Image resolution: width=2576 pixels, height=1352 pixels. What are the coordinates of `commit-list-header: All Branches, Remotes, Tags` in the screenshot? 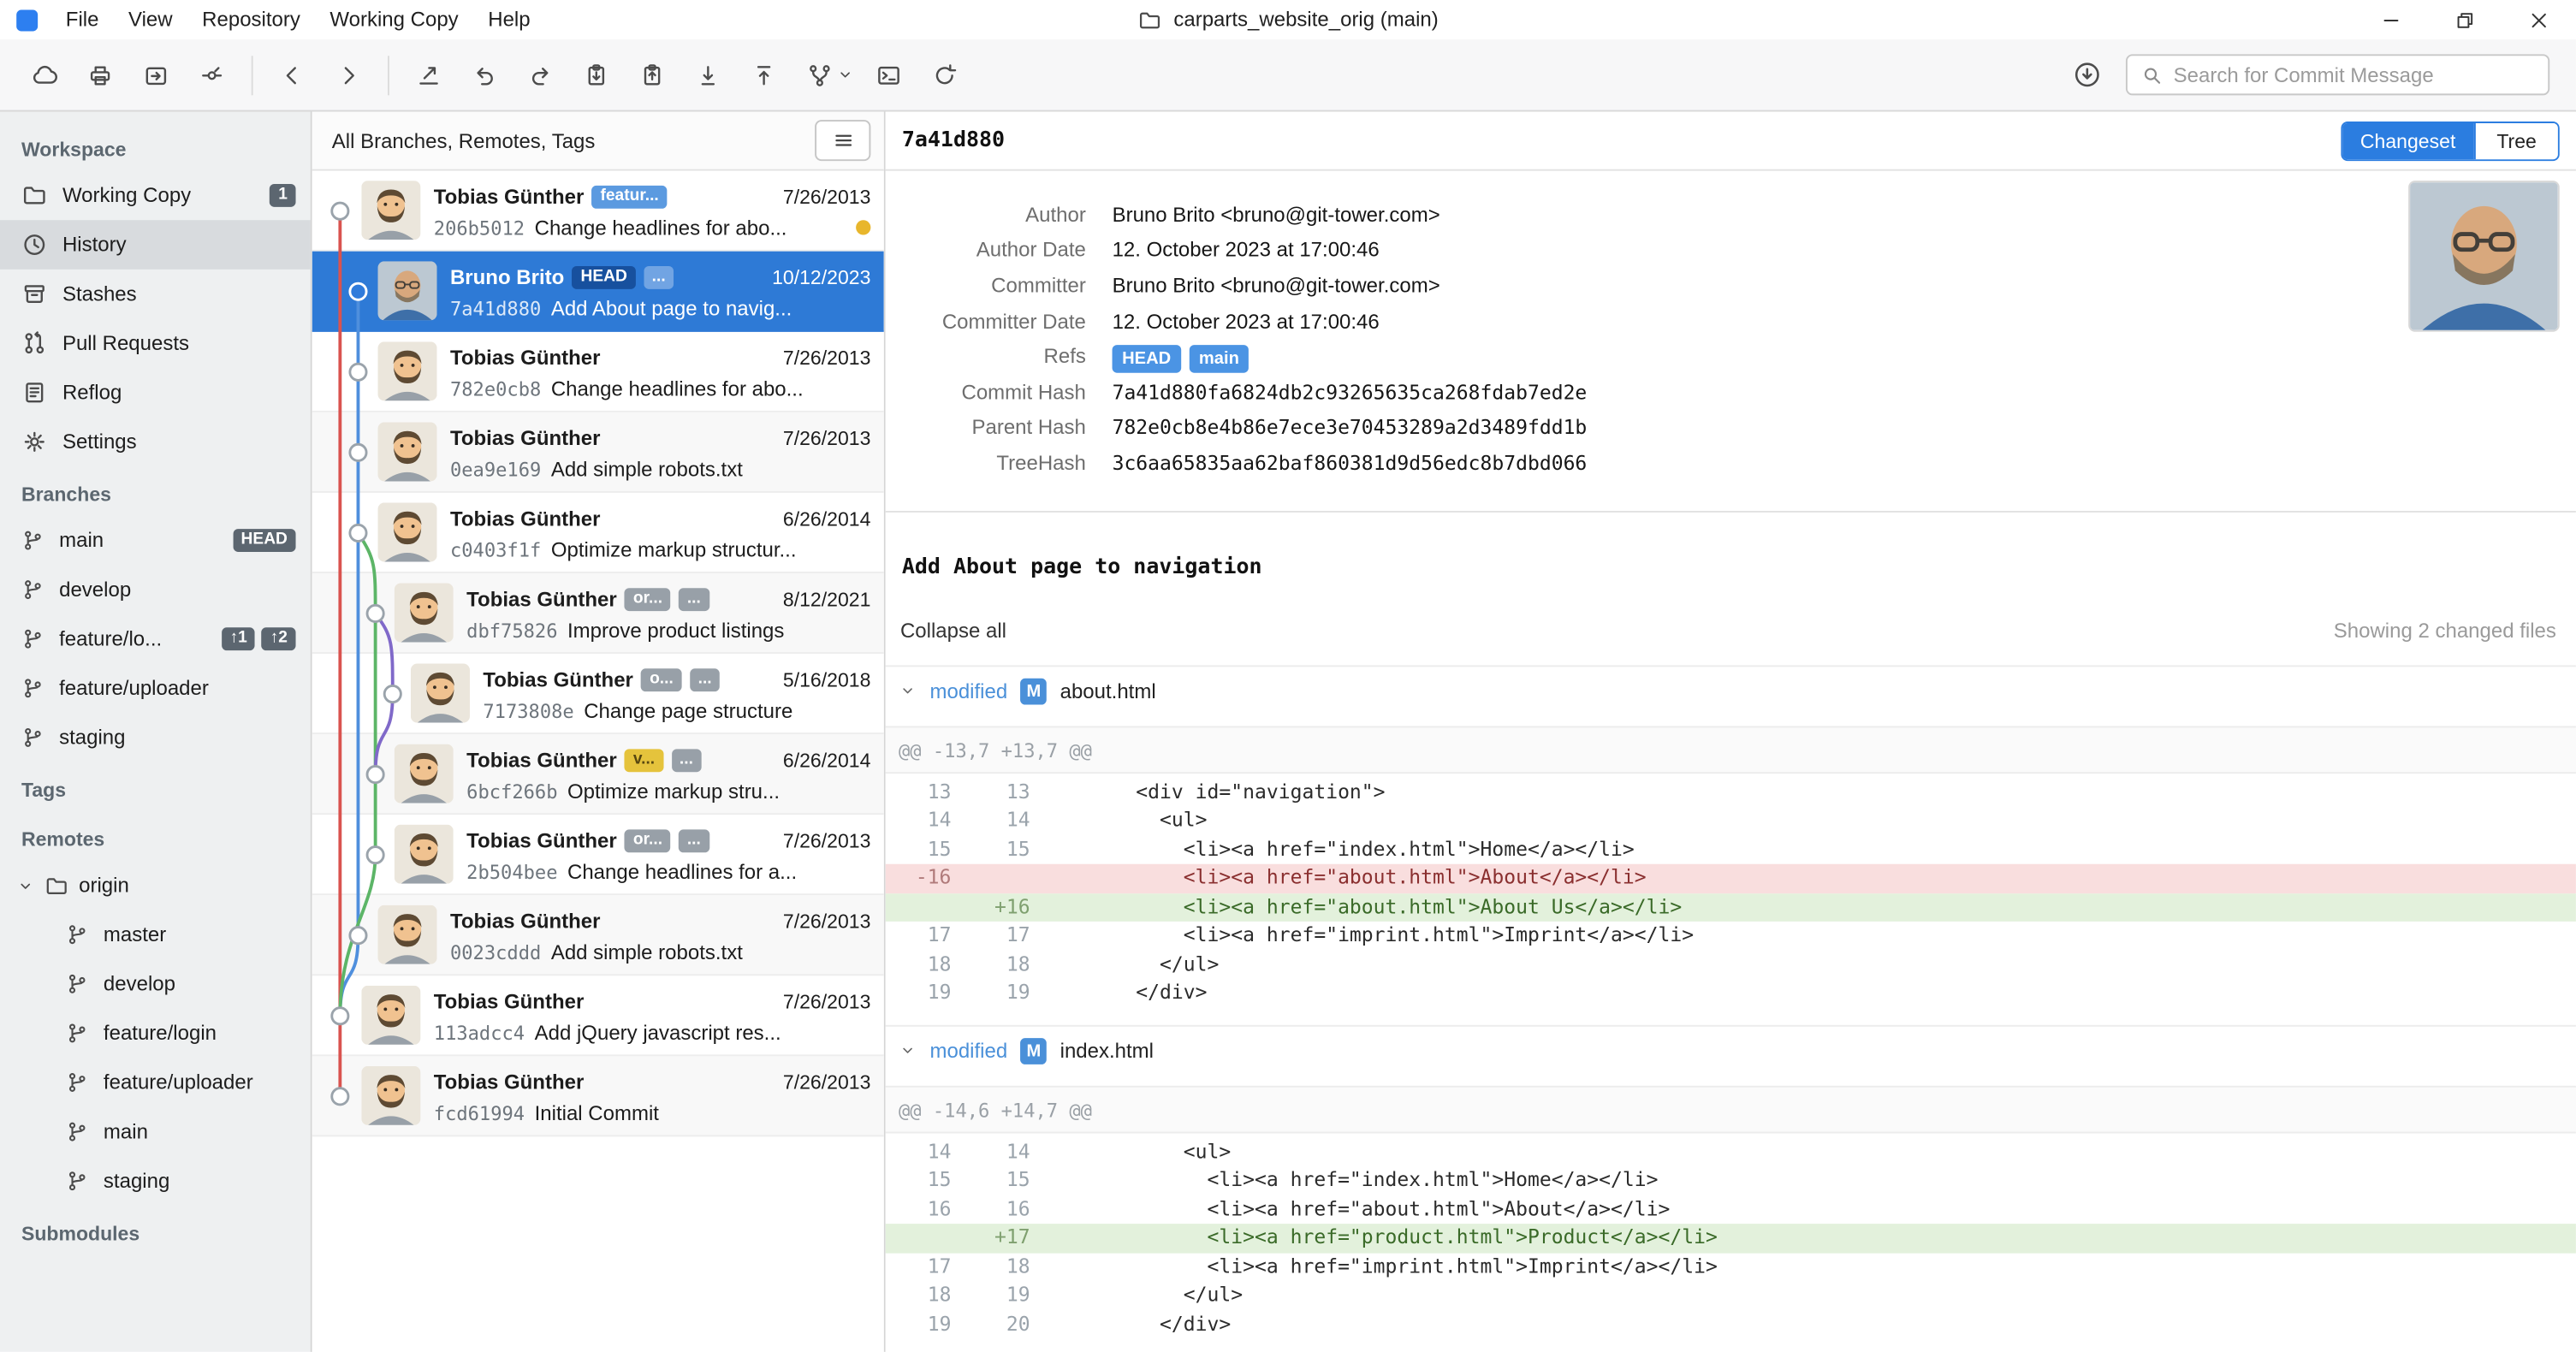 It's located at (598, 141).